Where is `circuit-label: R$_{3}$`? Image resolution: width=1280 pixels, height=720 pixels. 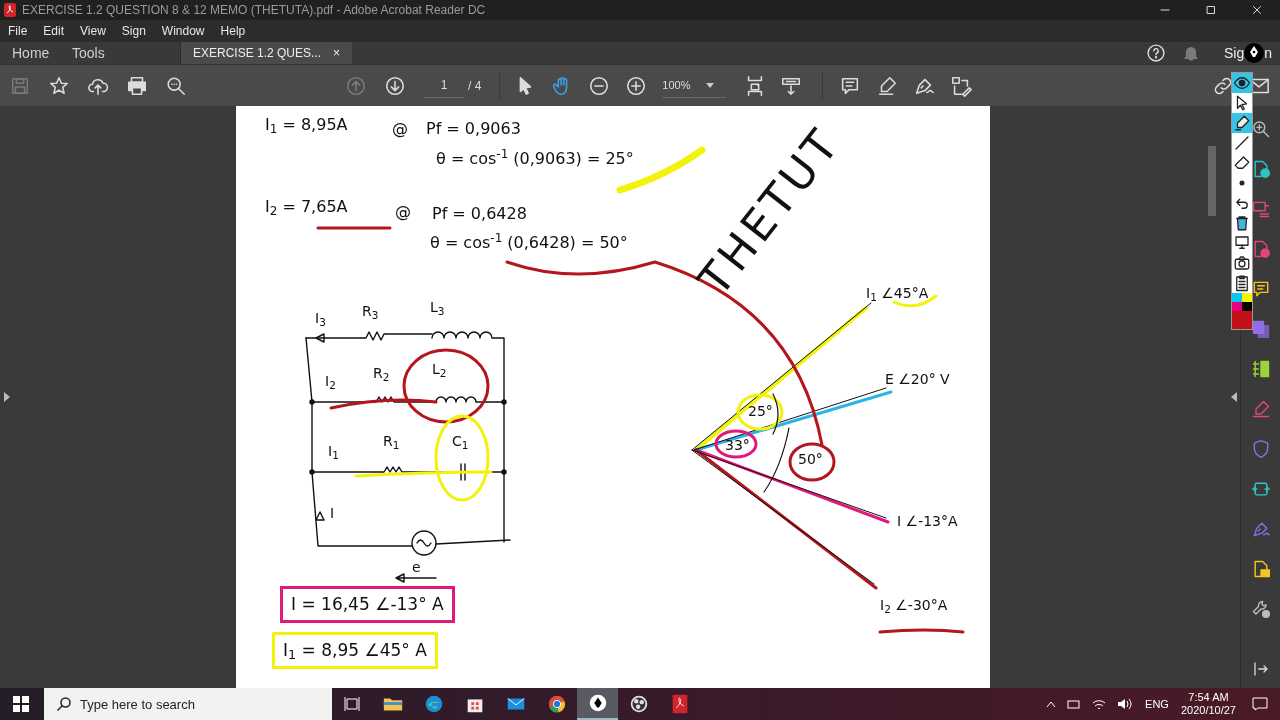
circuit-label: R$_{3}$ is located at coordinates (370, 312).